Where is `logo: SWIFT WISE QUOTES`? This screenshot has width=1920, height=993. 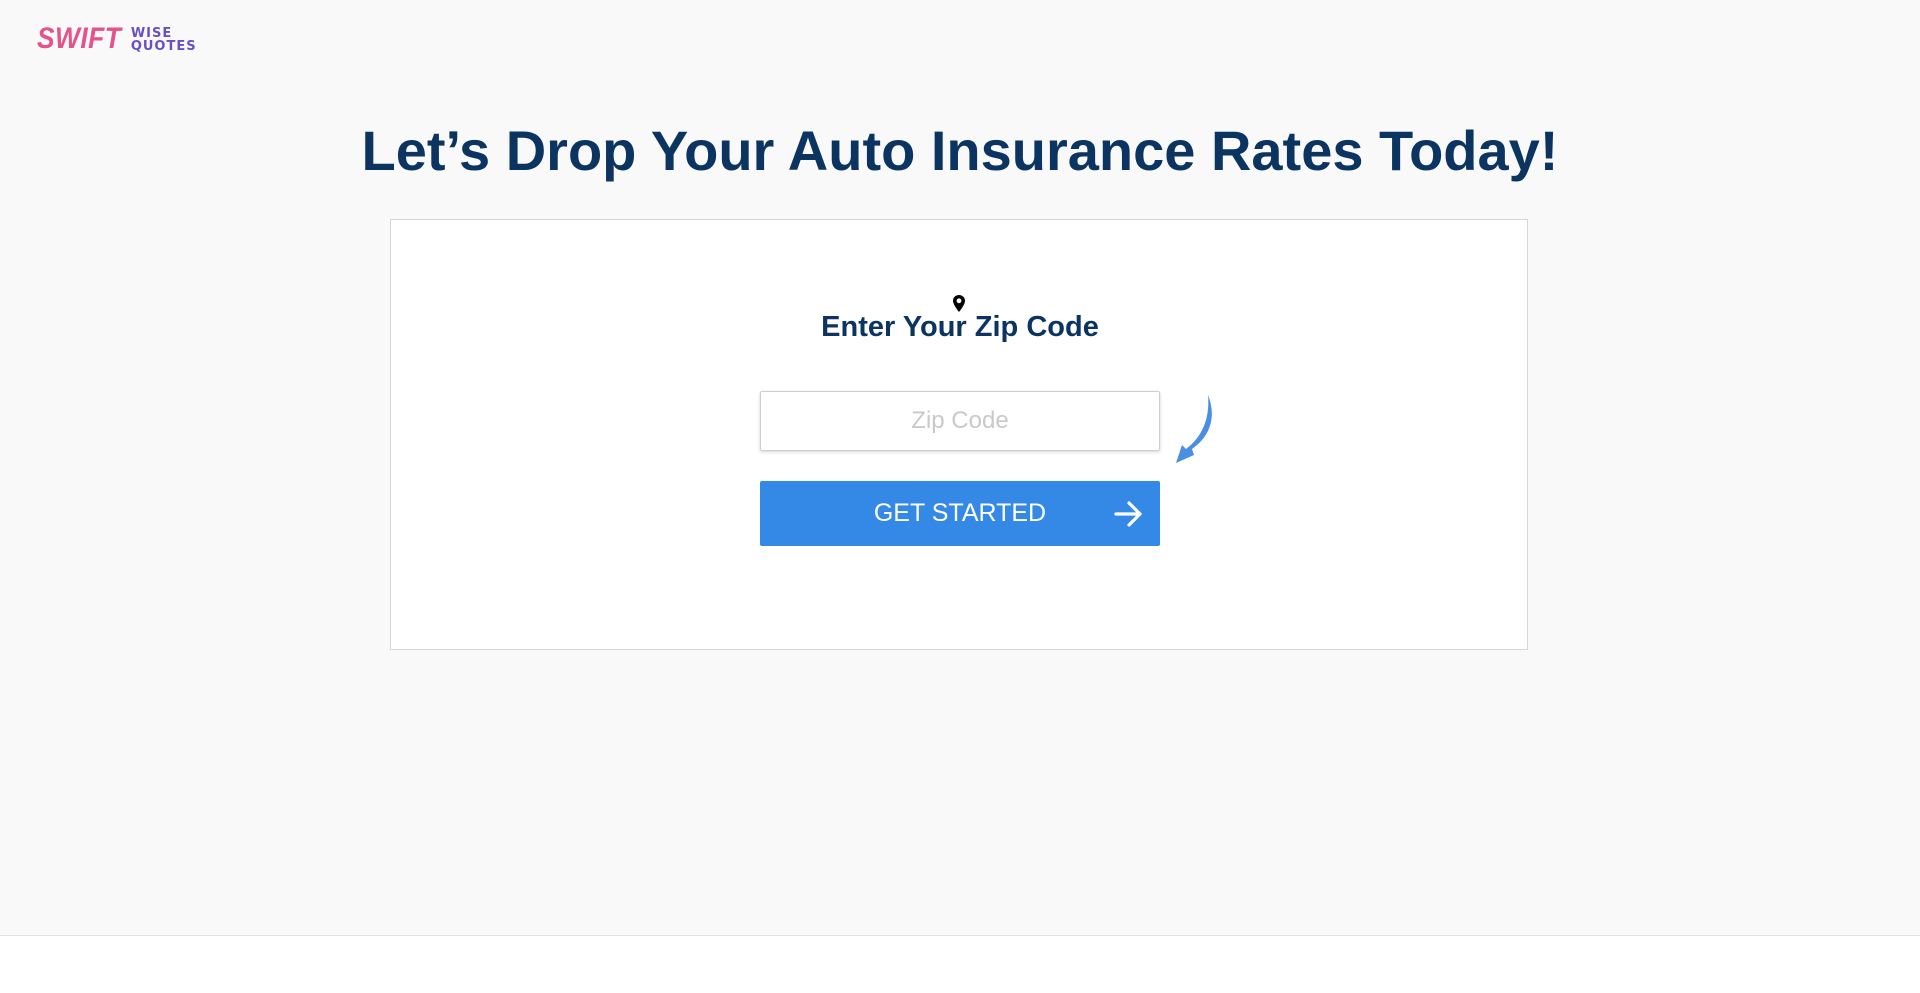
logo: SWIFT WISE QUOTES is located at coordinates (117, 39).